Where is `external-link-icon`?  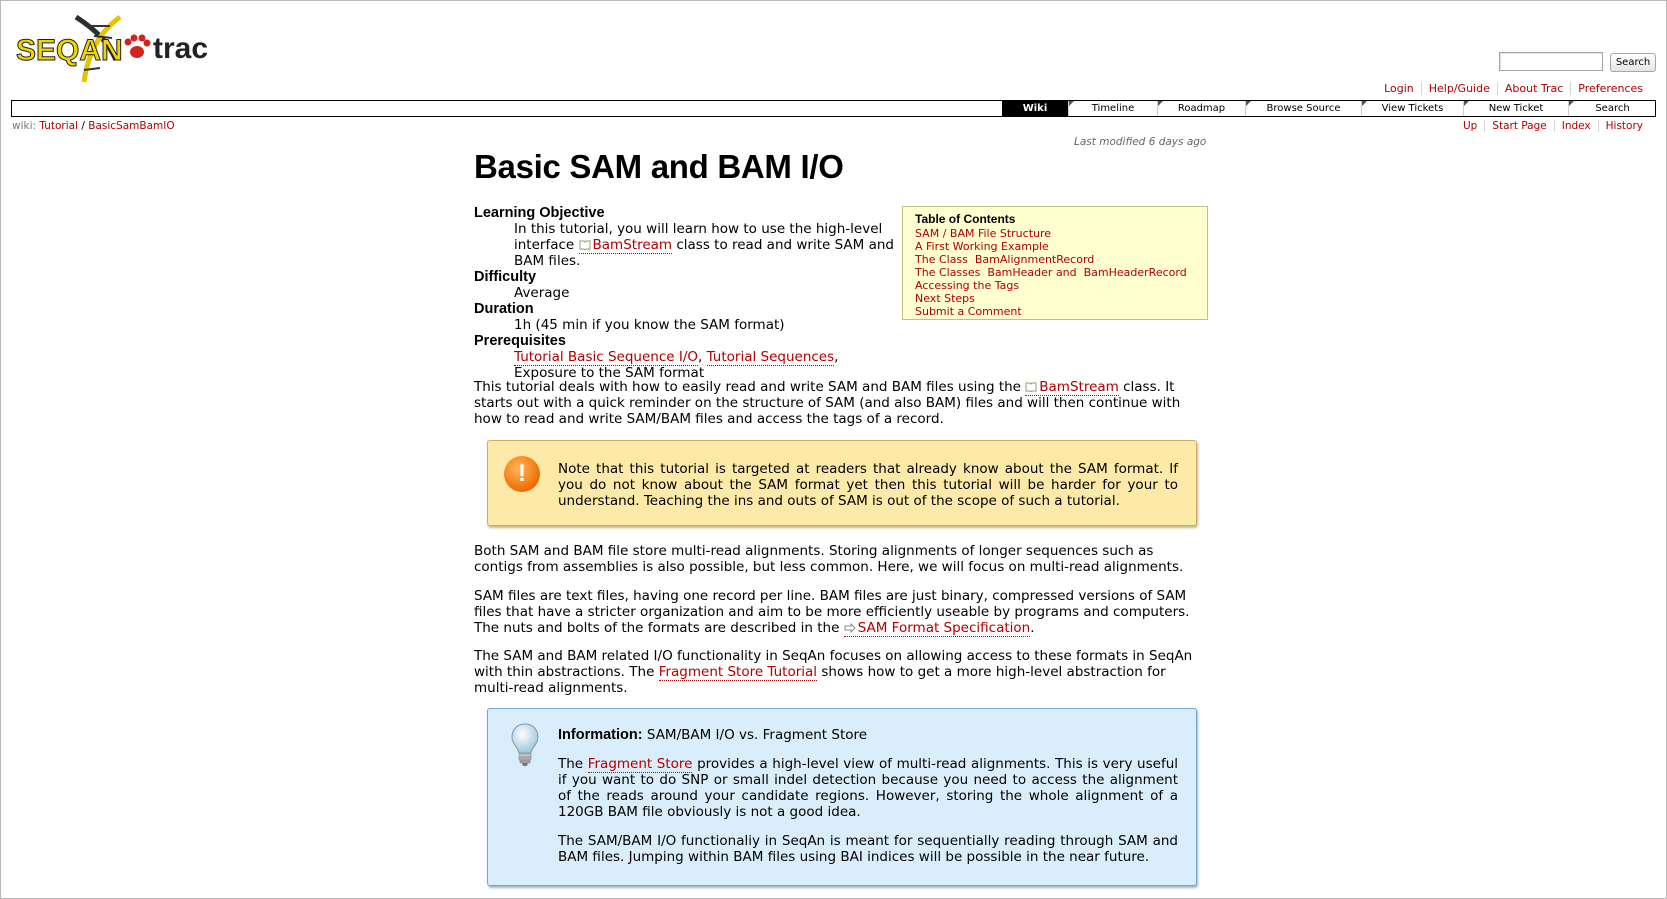
external-link-icon is located at coordinates (850, 628).